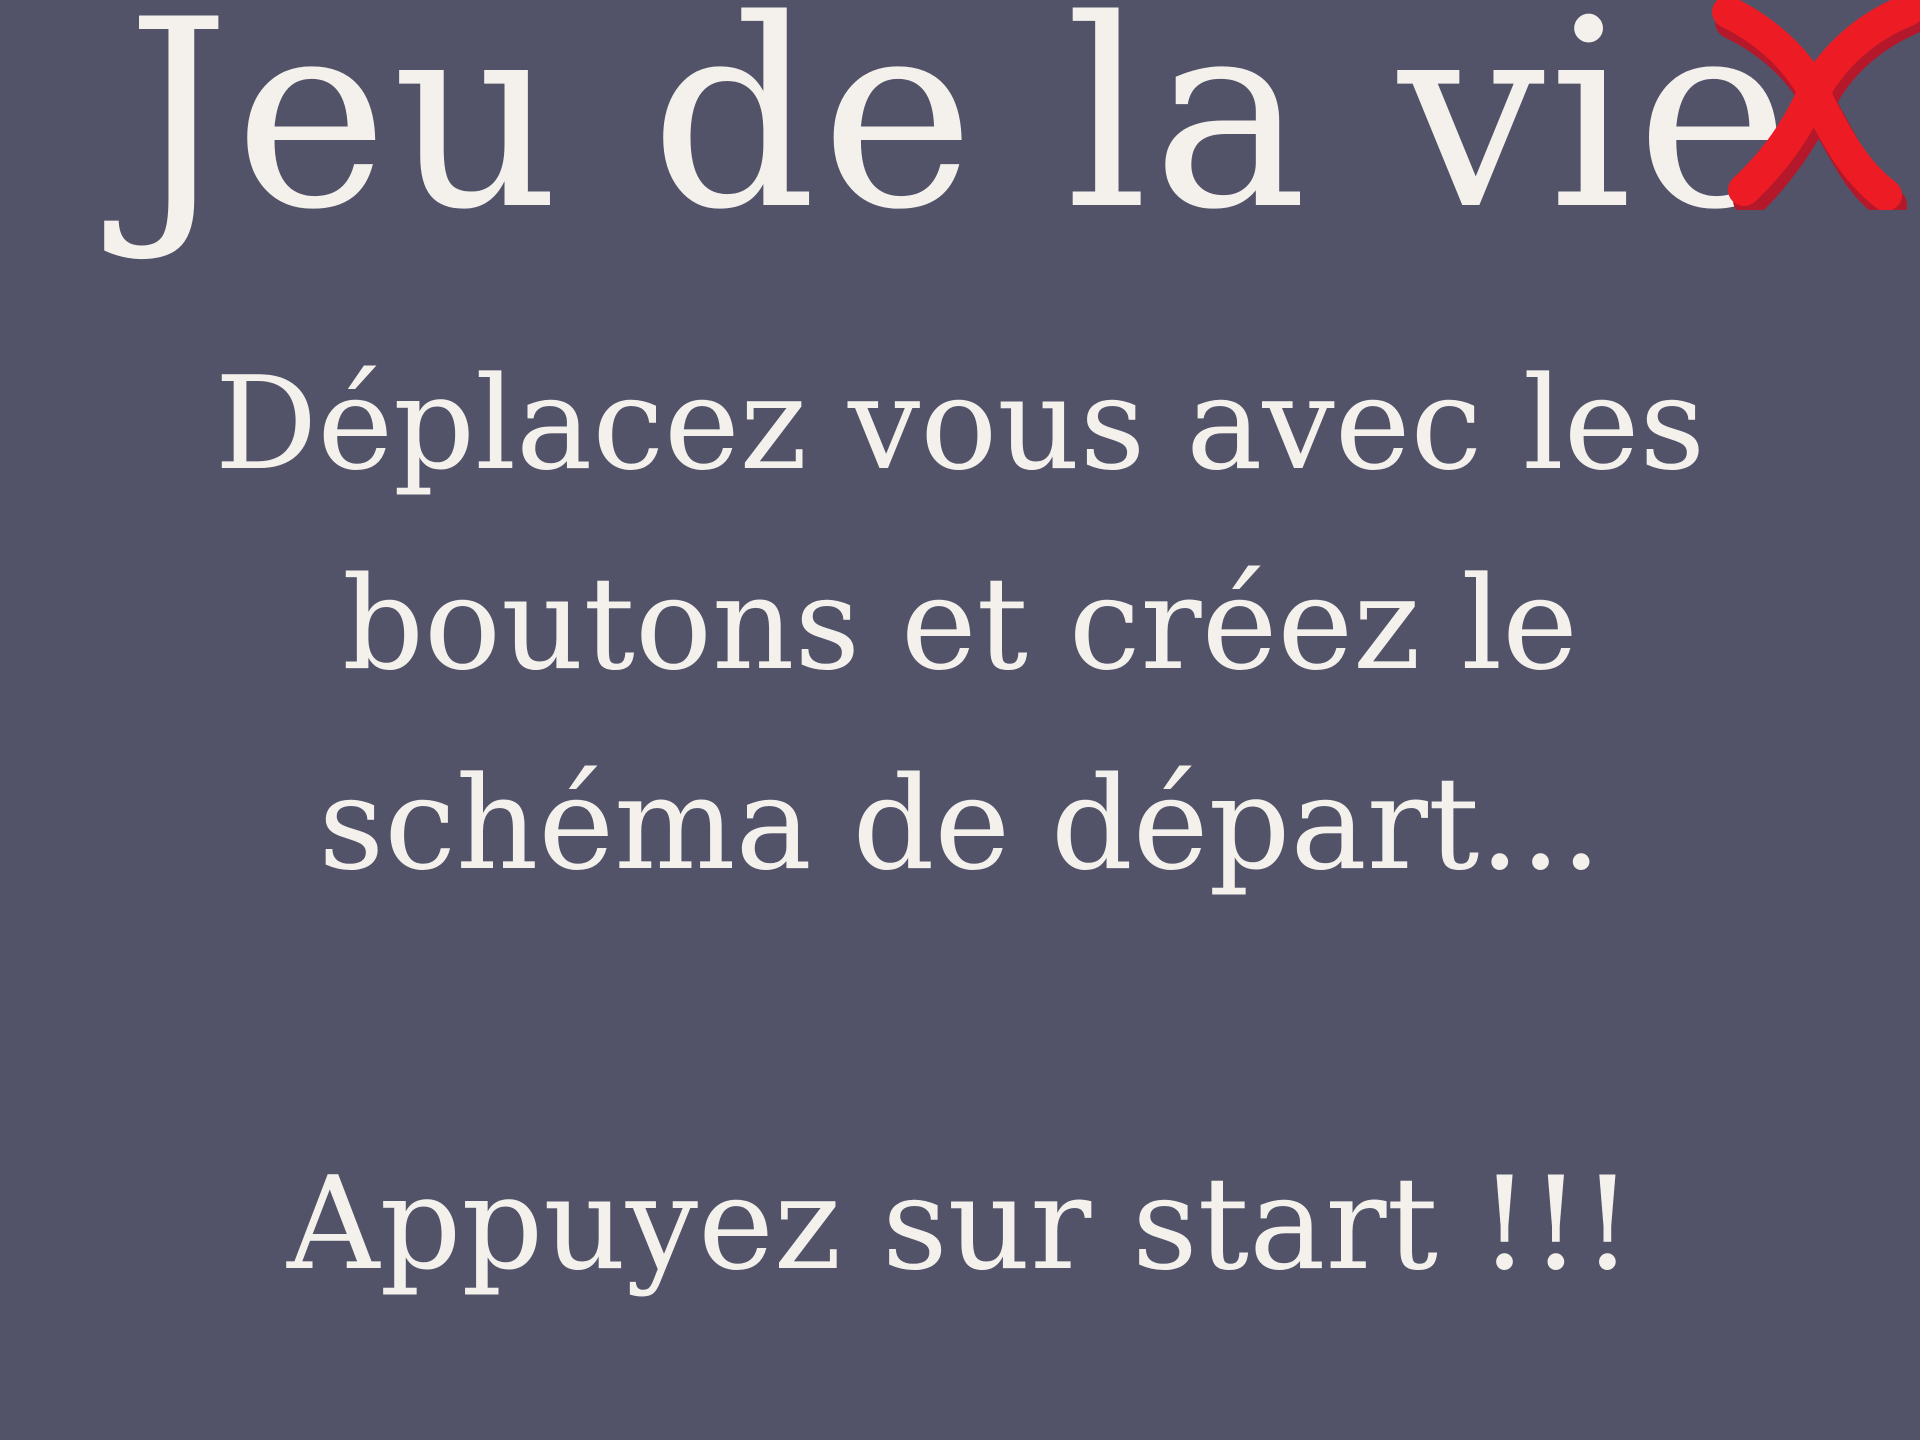  I want to click on start-prompt: Appuyez sur start !!!, so click(960, 1224).